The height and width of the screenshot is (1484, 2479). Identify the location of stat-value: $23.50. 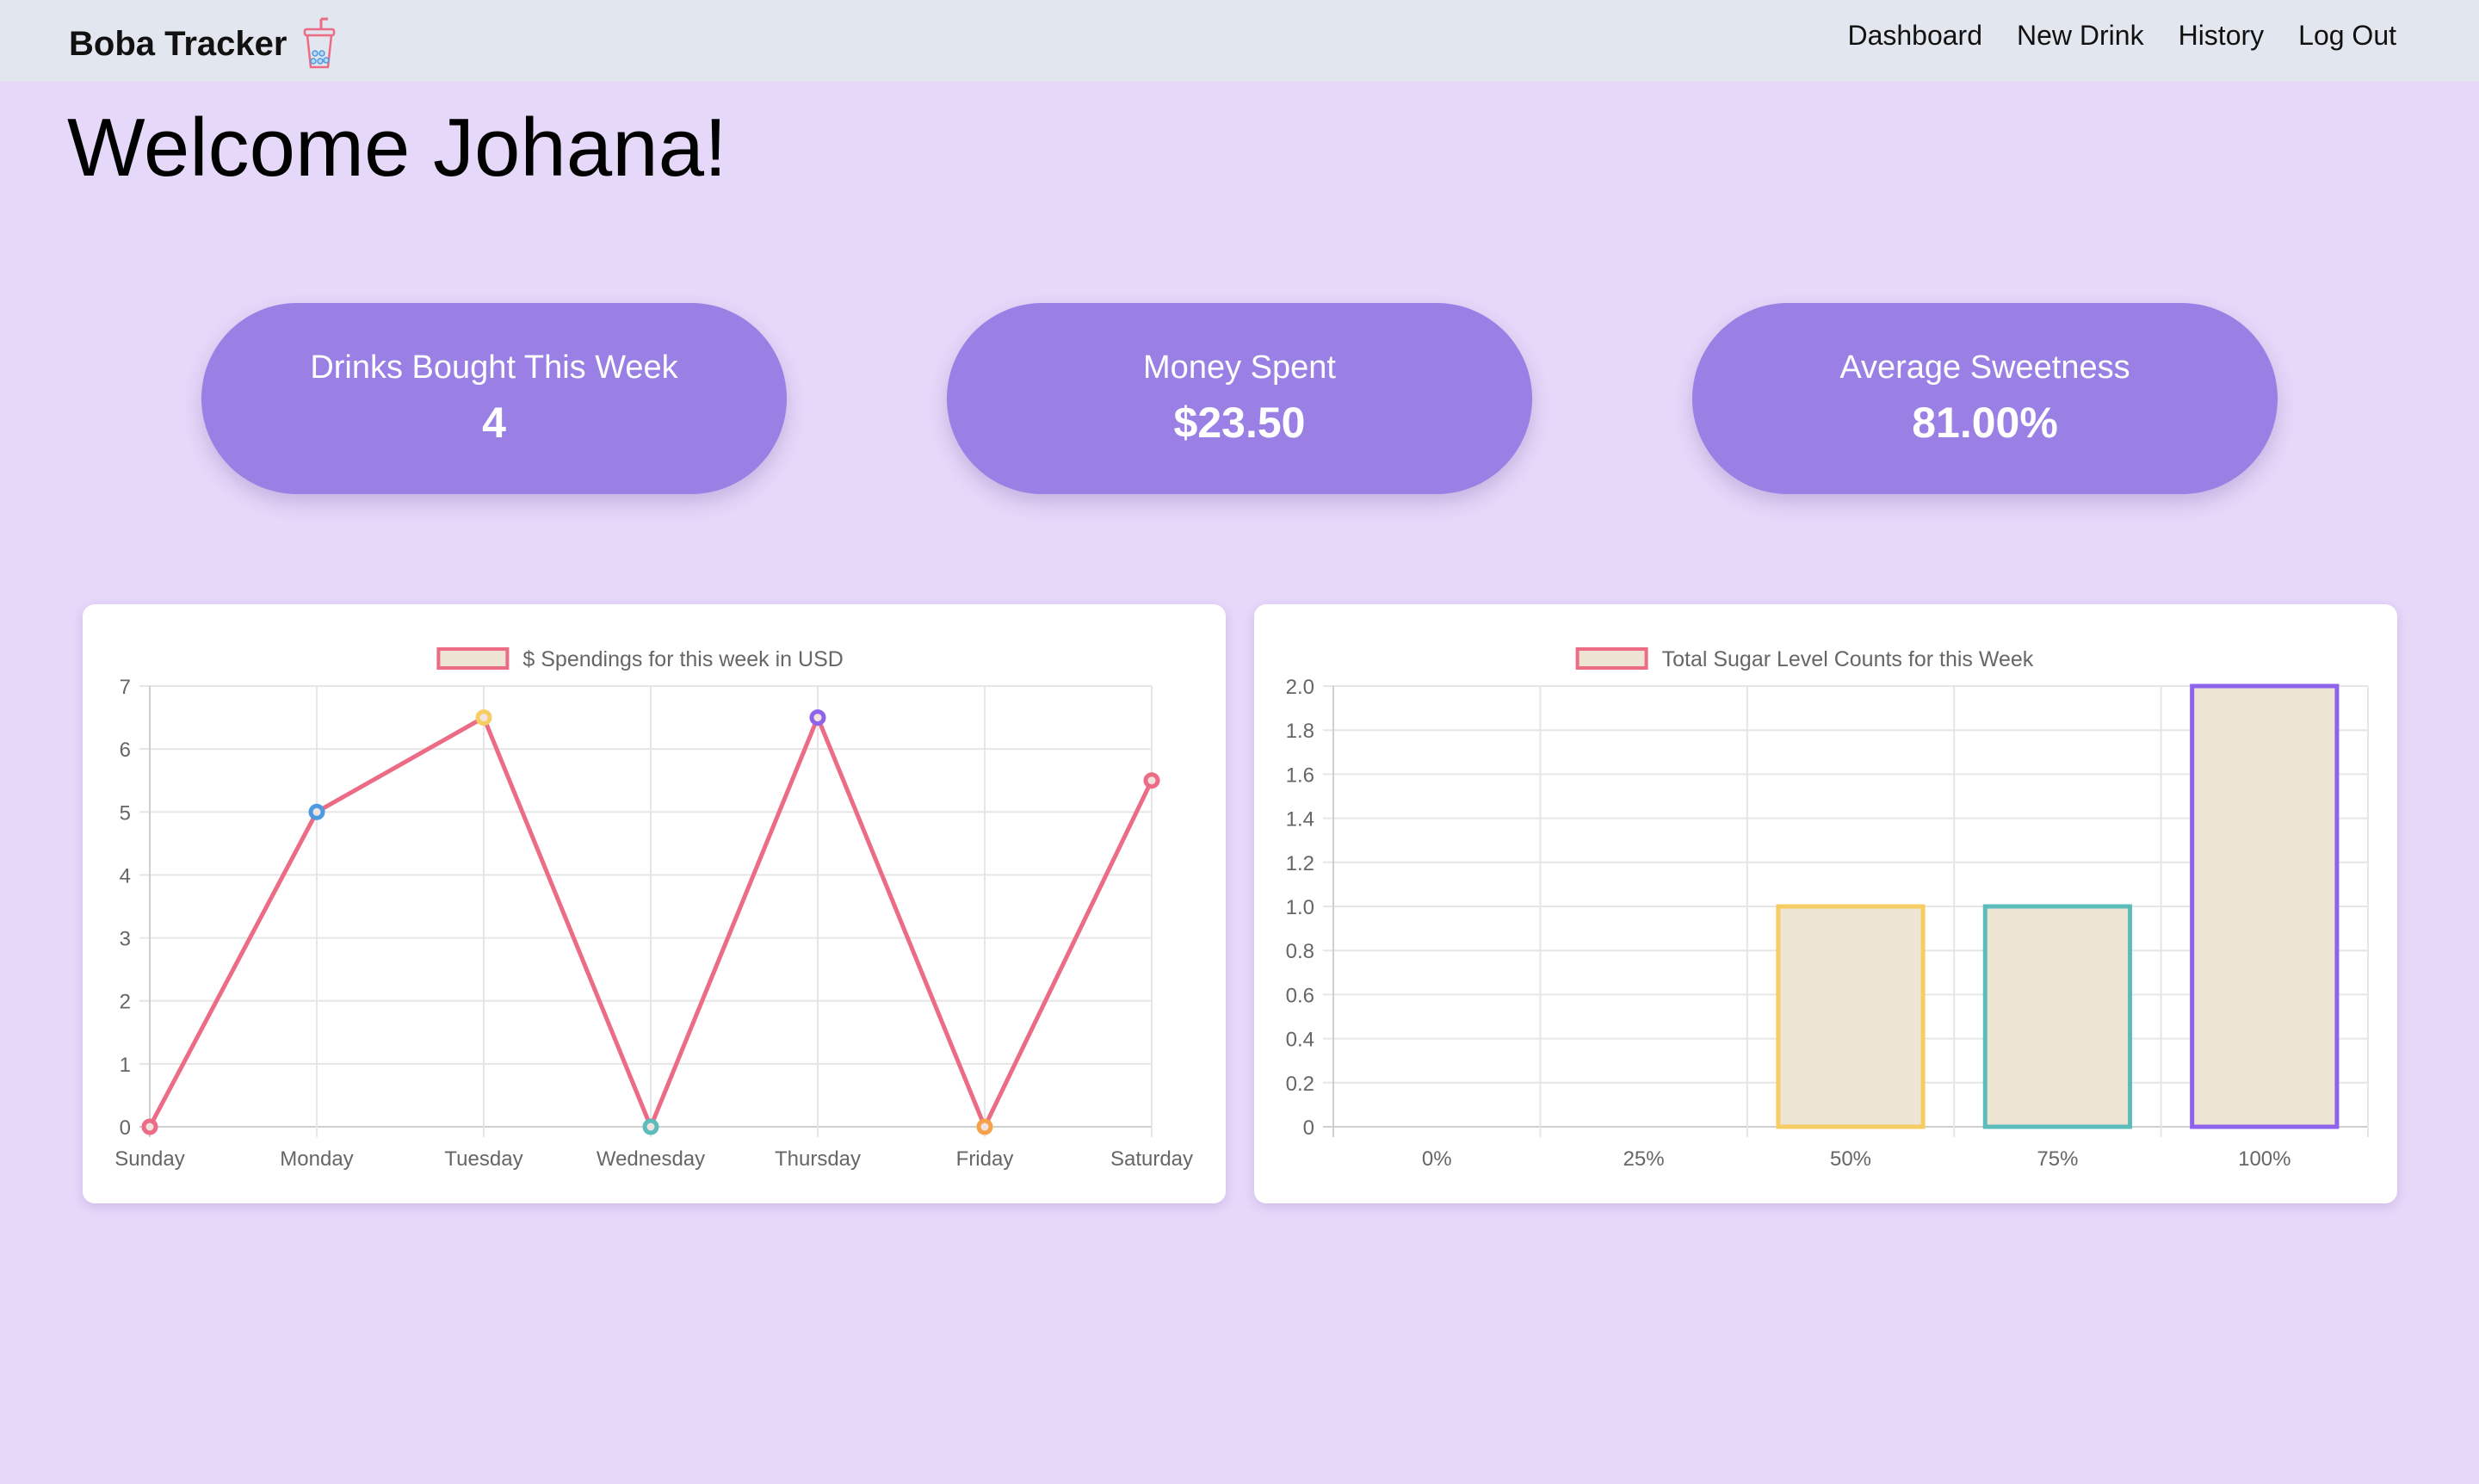
(1239, 423).